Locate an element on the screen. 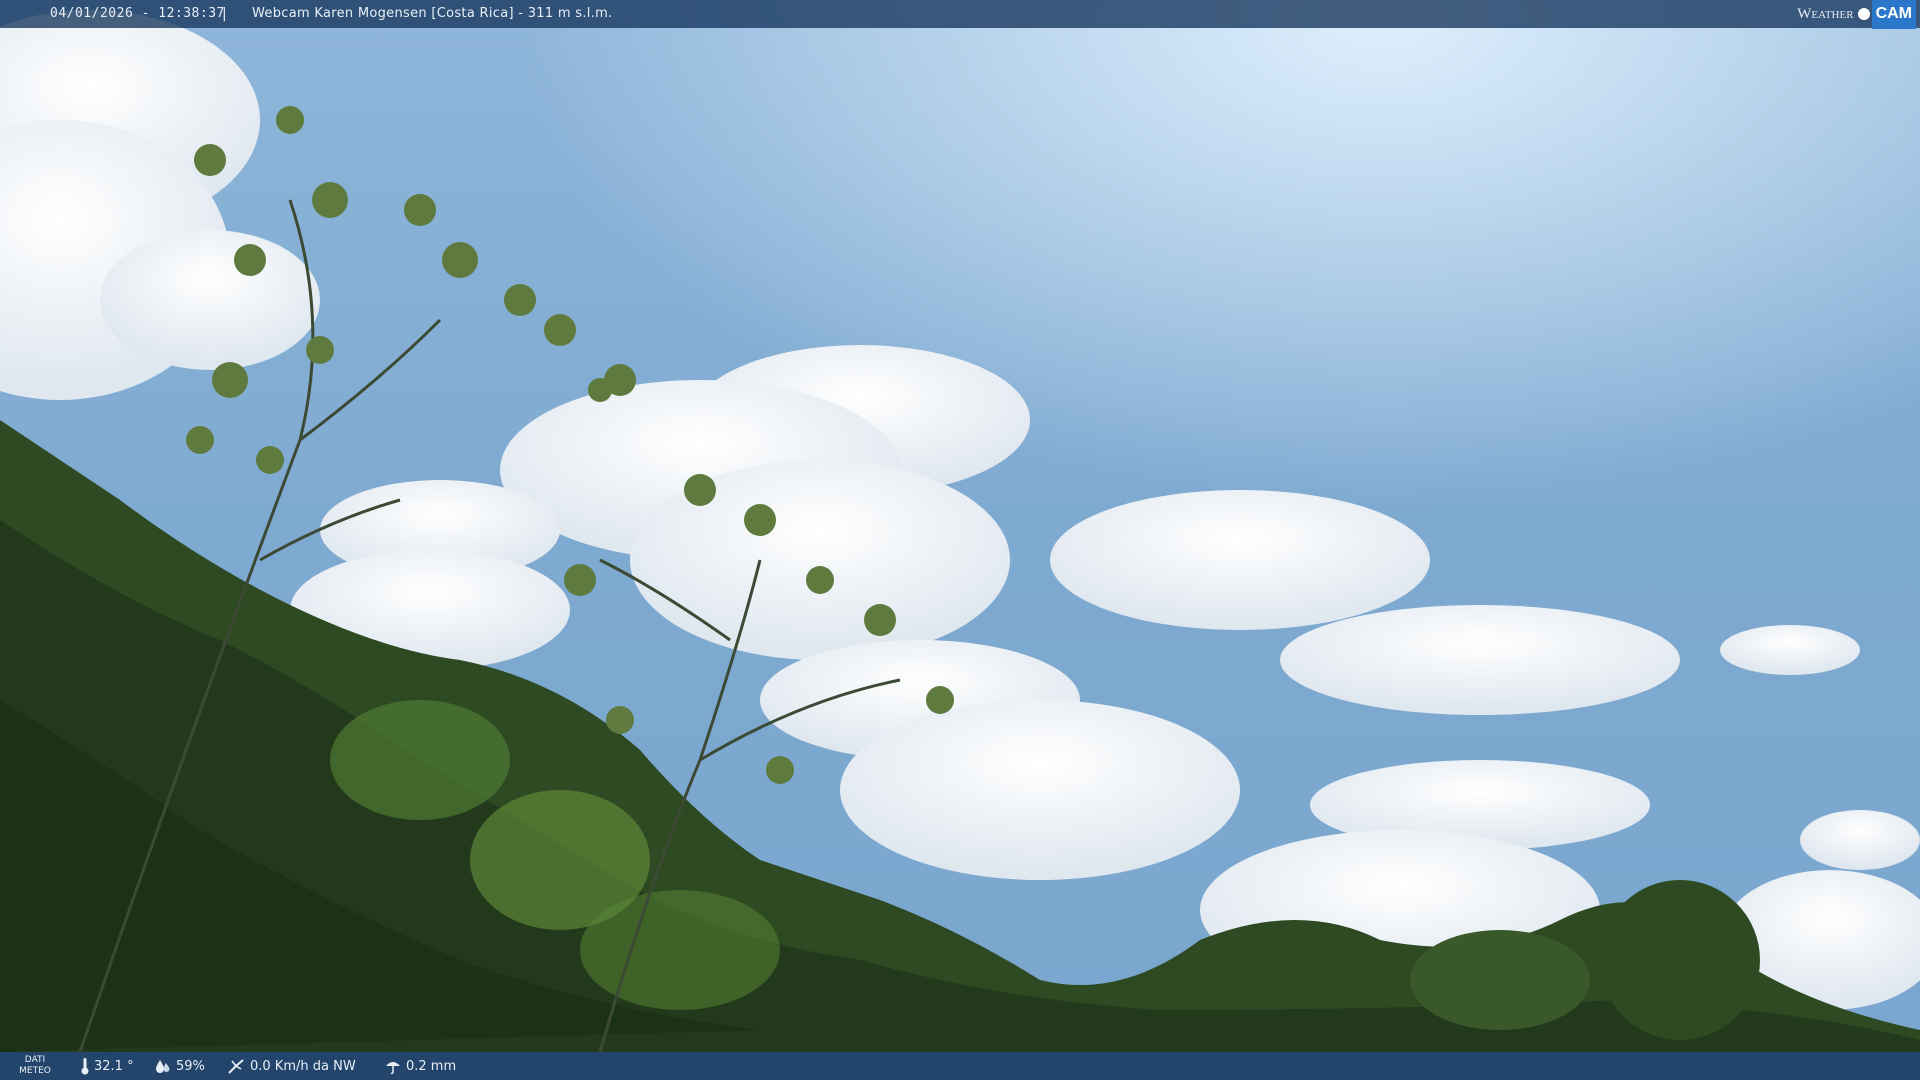 The height and width of the screenshot is (1080, 1920). wind-icon is located at coordinates (236, 1066).